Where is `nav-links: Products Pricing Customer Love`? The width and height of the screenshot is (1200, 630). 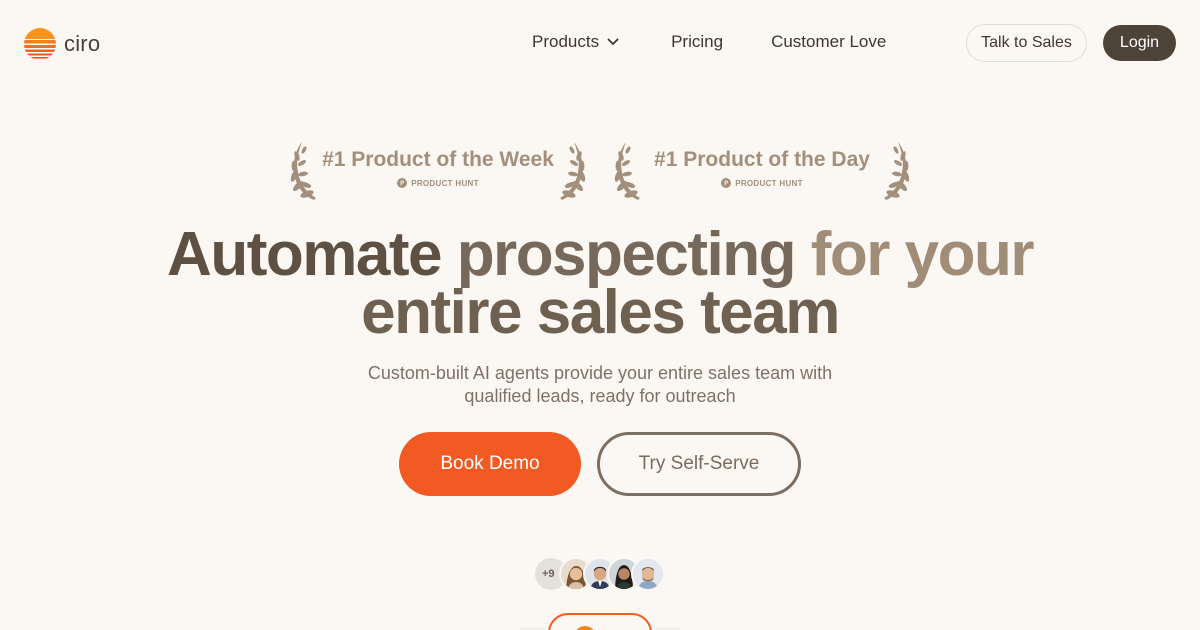
nav-links: Products Pricing Customer Love is located at coordinates (709, 42).